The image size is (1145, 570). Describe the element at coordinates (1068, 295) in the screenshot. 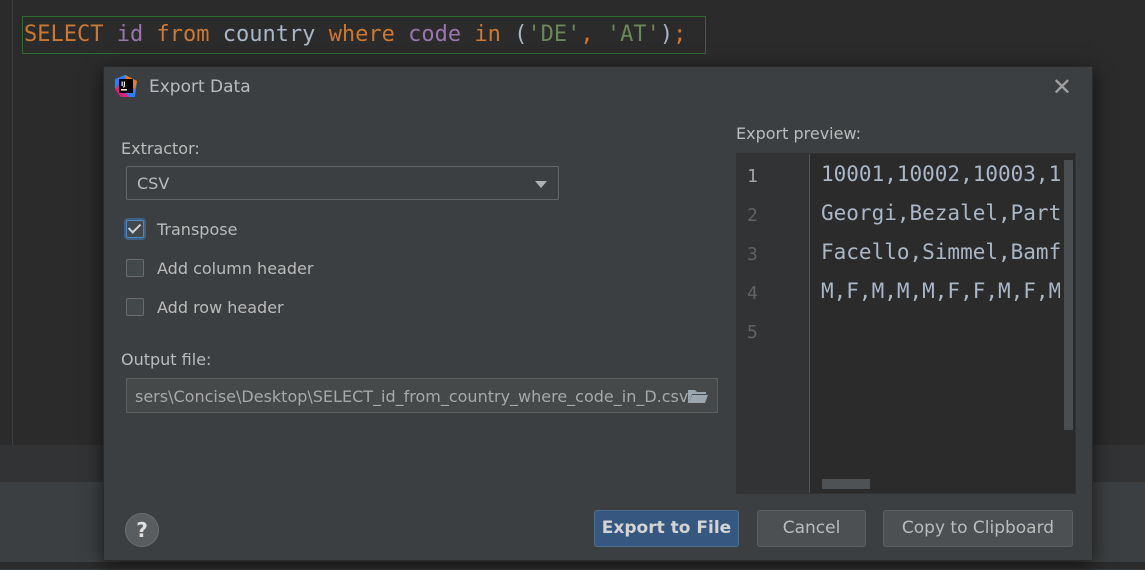

I see `preview-vertical-scroll-thumb` at that location.